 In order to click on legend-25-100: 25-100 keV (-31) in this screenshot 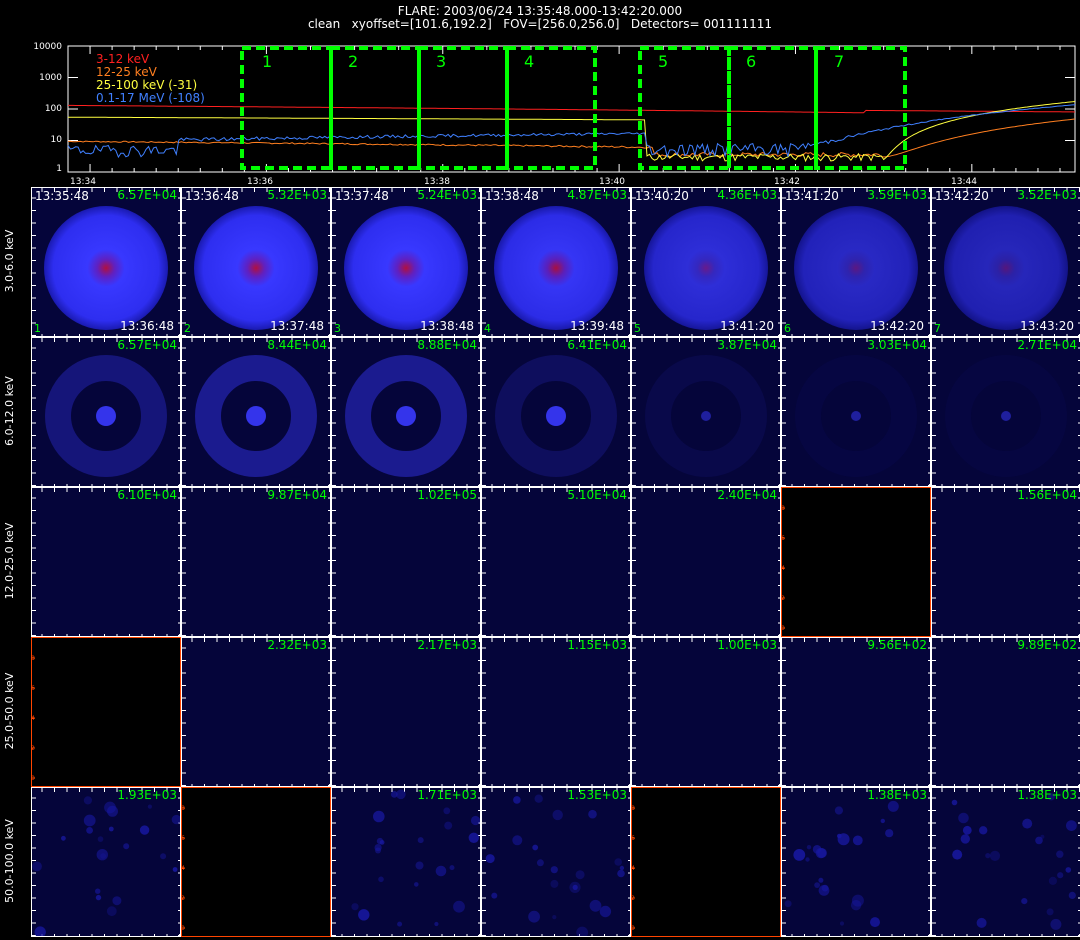, I will do `click(147, 85)`.